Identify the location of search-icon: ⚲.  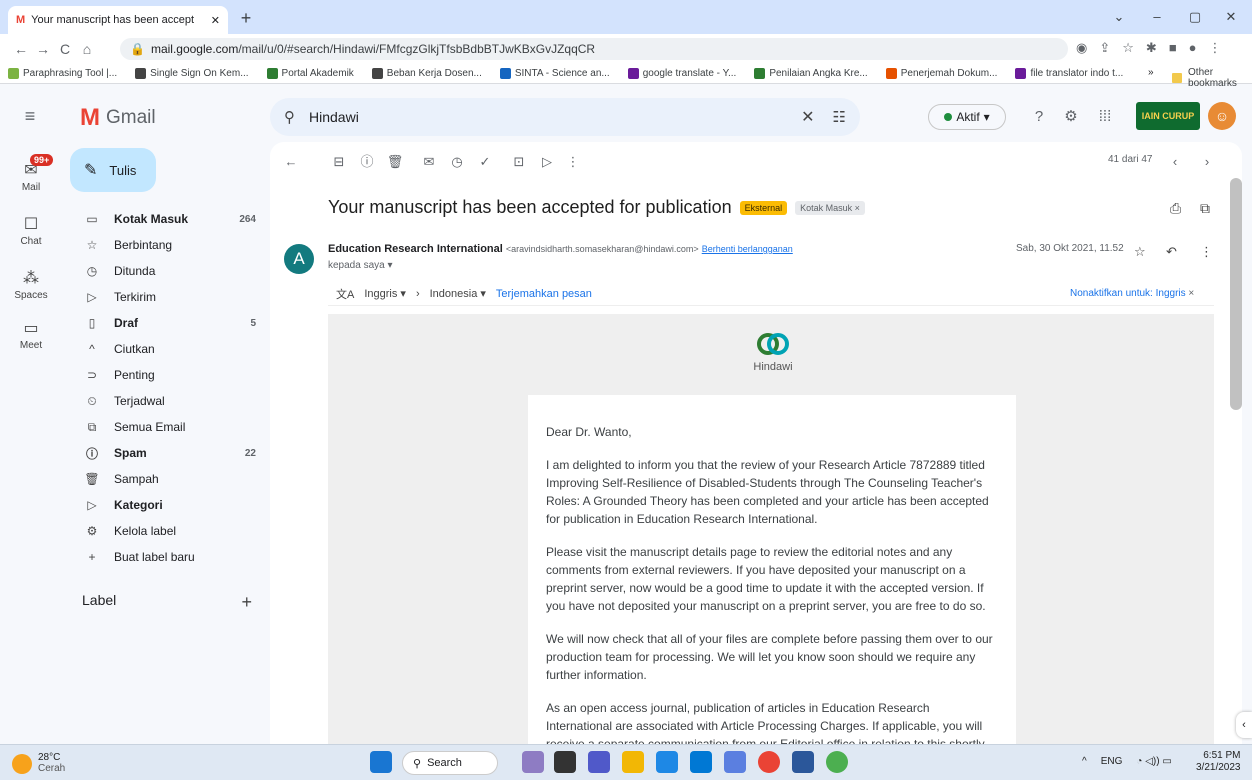
(289, 117).